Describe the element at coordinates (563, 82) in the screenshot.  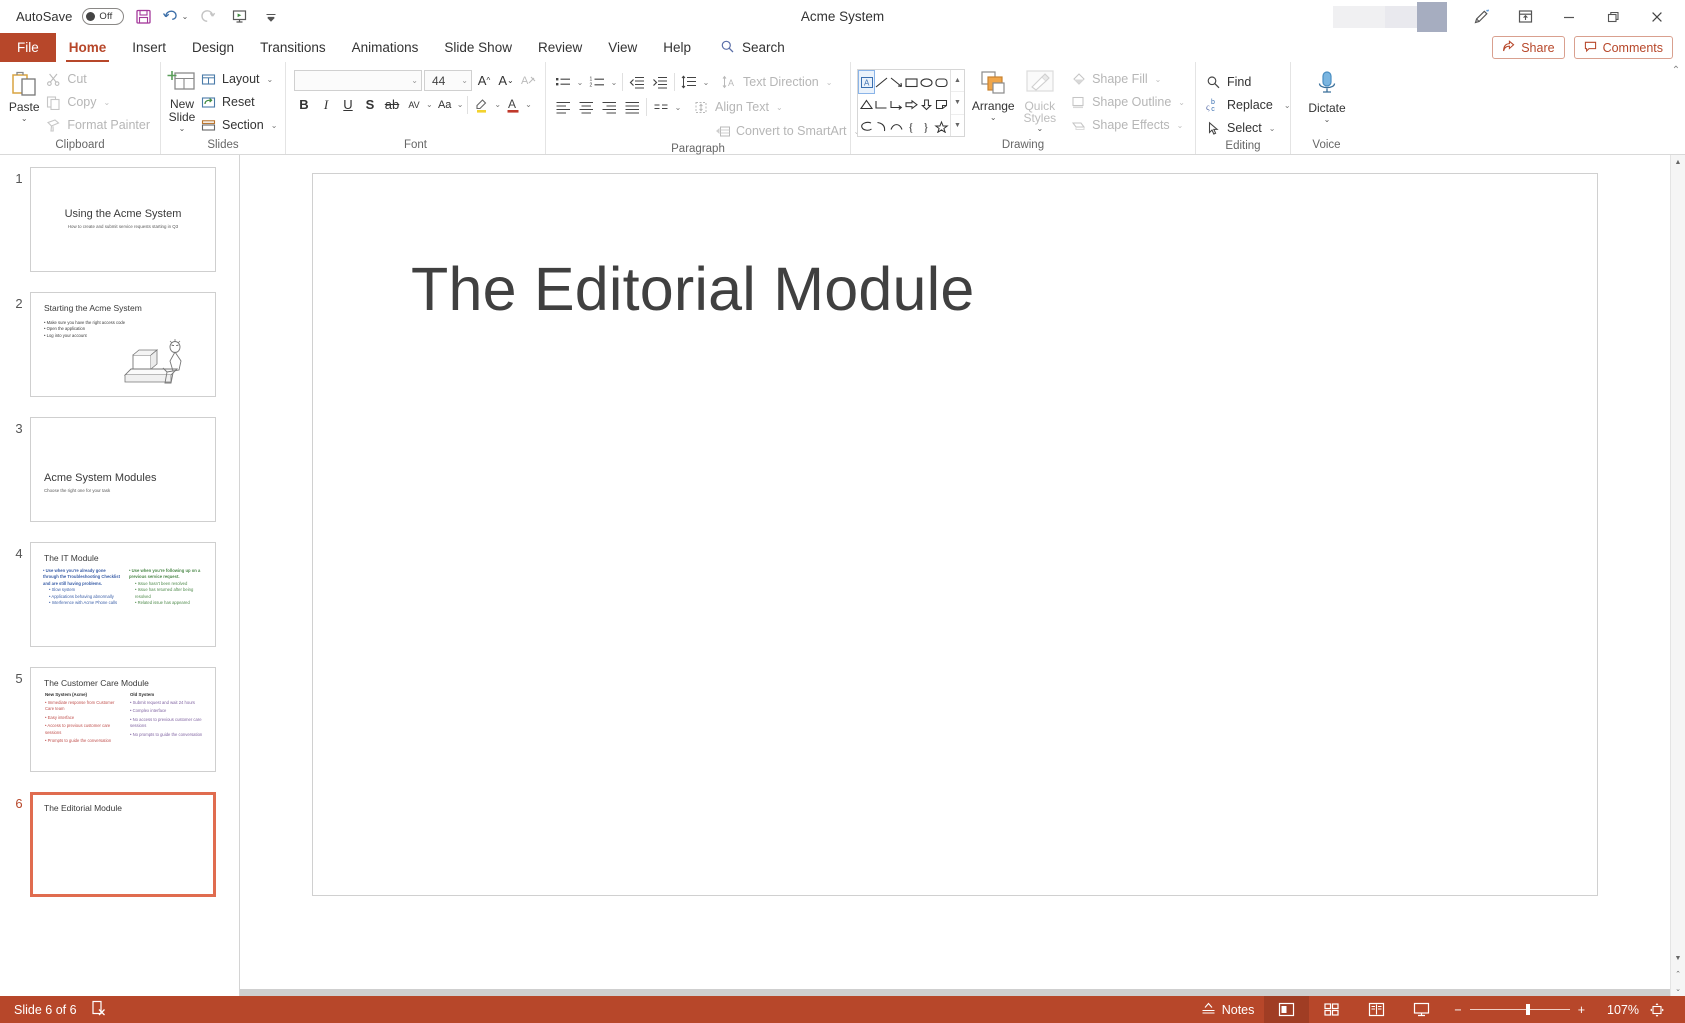
I see `bullets-button` at that location.